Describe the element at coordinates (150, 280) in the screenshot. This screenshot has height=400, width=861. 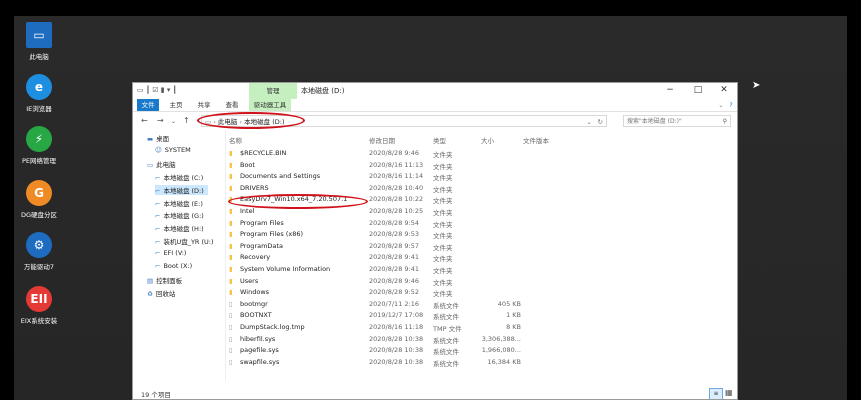
I see `control-panel-icon: ▤` at that location.